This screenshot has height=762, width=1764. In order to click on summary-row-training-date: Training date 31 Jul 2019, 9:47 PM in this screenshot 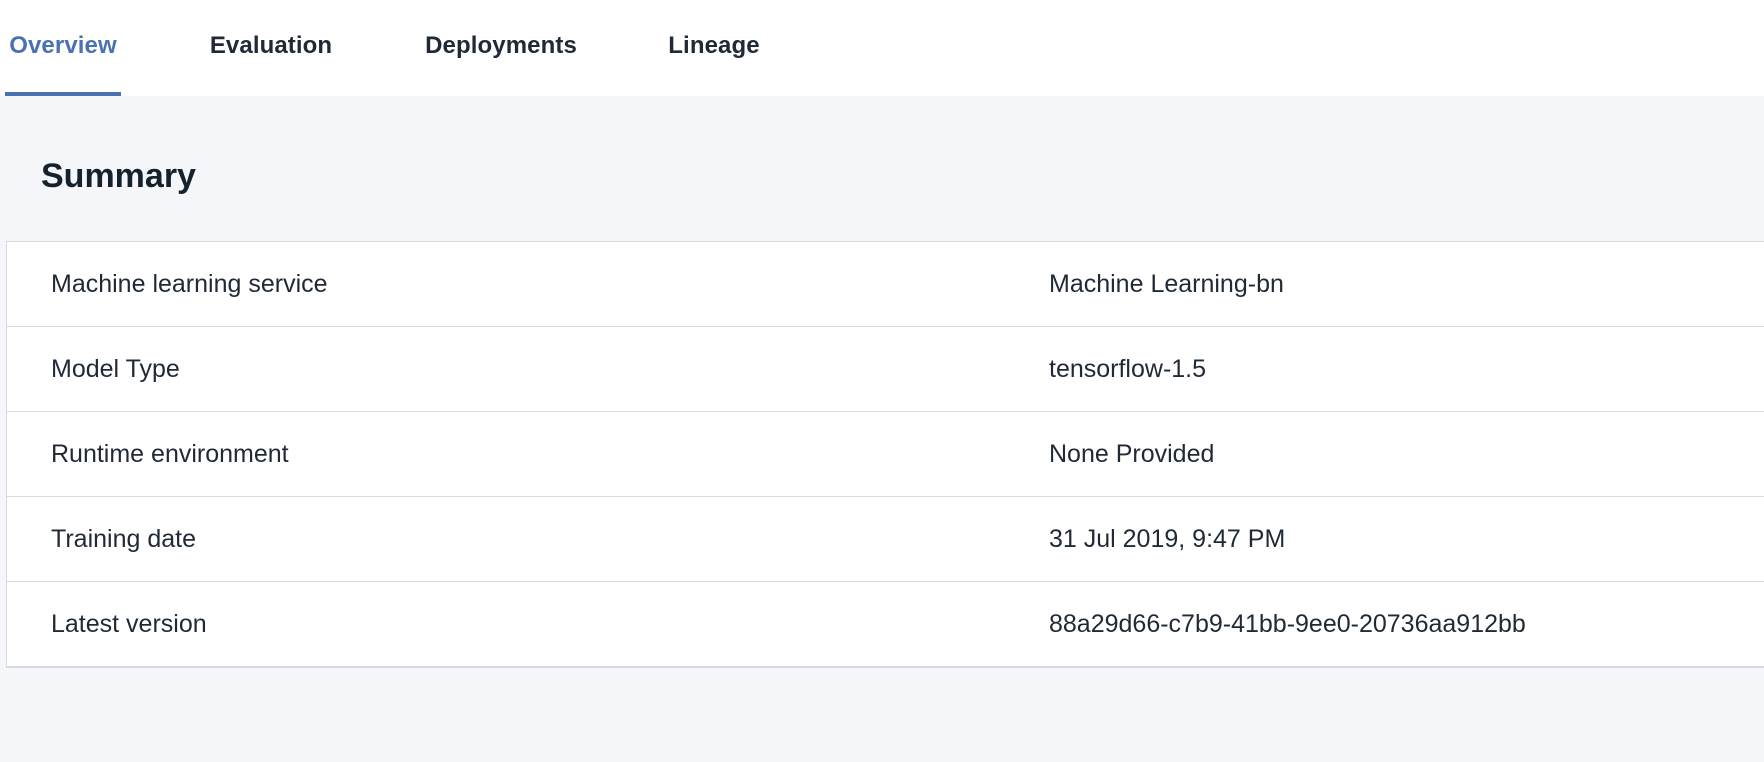, I will do `click(885, 539)`.